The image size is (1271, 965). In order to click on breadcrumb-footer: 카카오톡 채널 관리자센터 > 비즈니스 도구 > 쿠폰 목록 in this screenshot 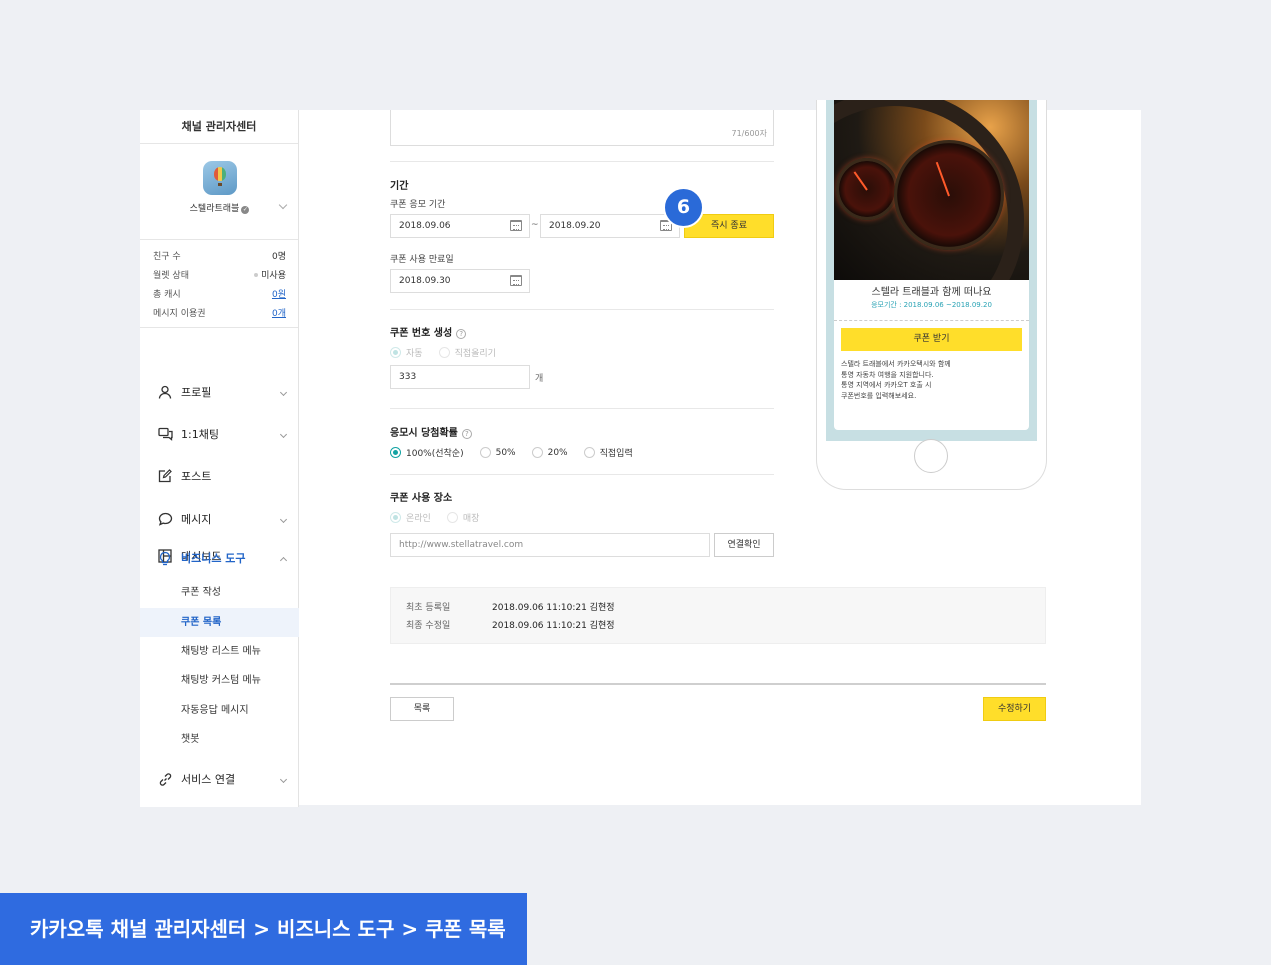, I will do `click(263, 929)`.